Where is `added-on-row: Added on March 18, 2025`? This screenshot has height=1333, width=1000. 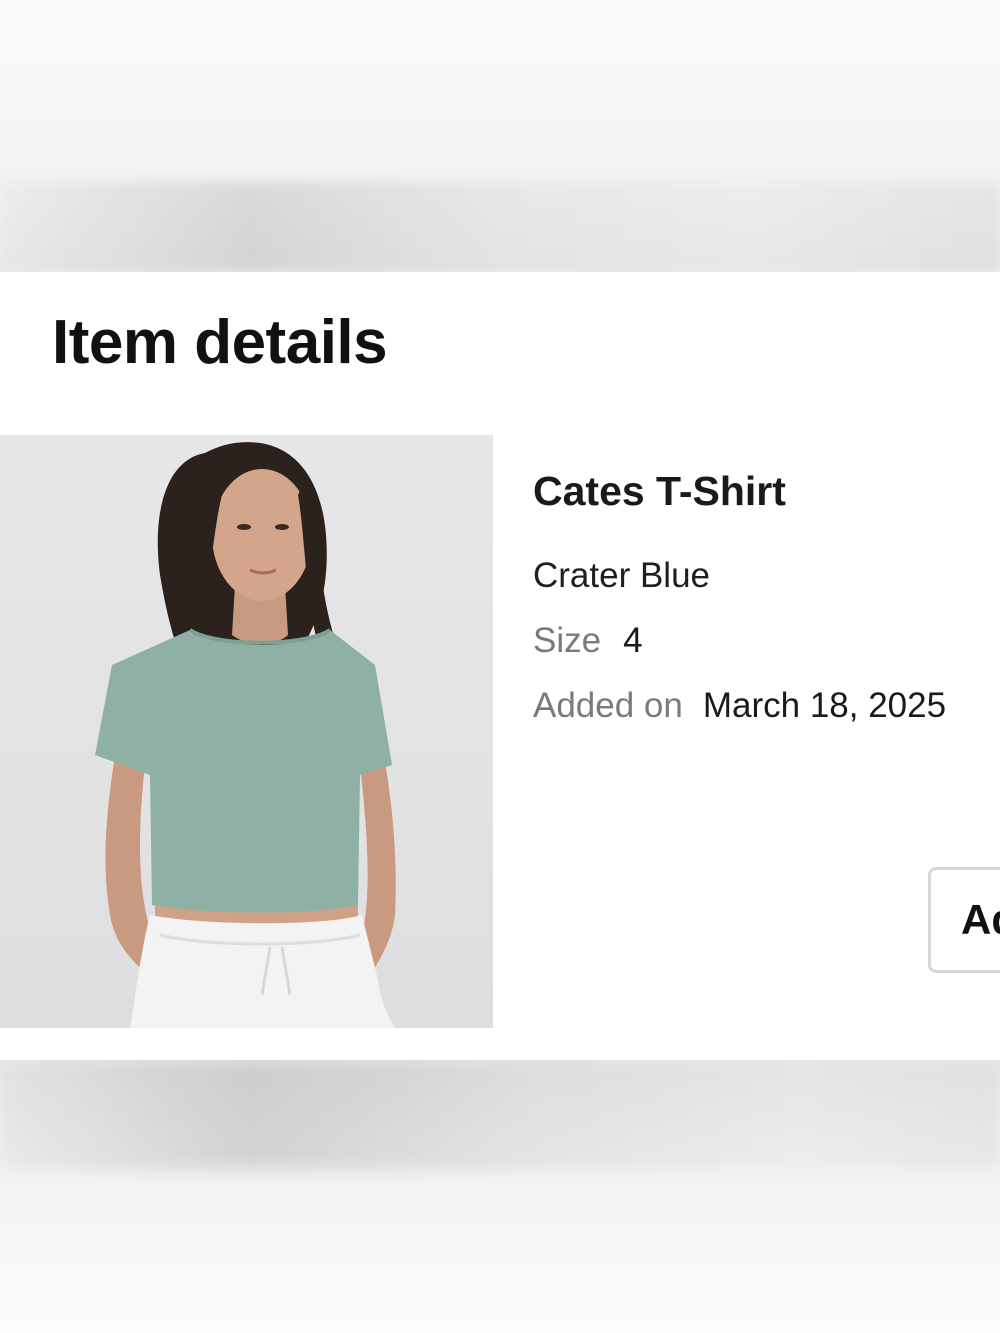 added-on-row: Added on March 18, 2025 is located at coordinates (739, 706).